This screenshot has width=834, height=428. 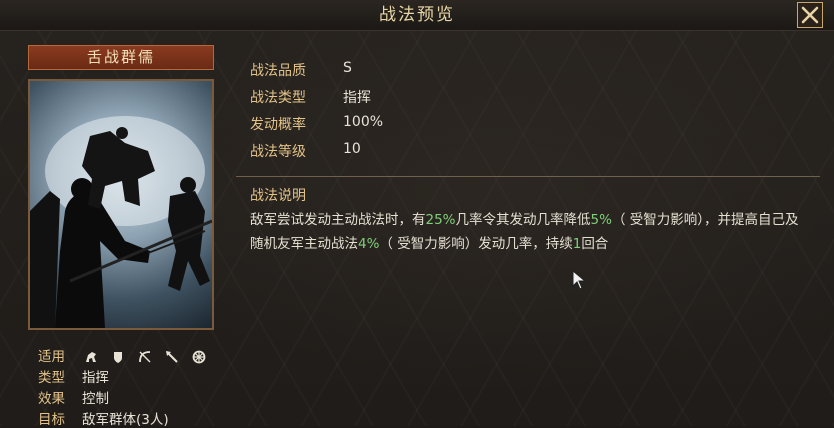 I want to click on stat-quality-value: S, so click(x=347, y=68).